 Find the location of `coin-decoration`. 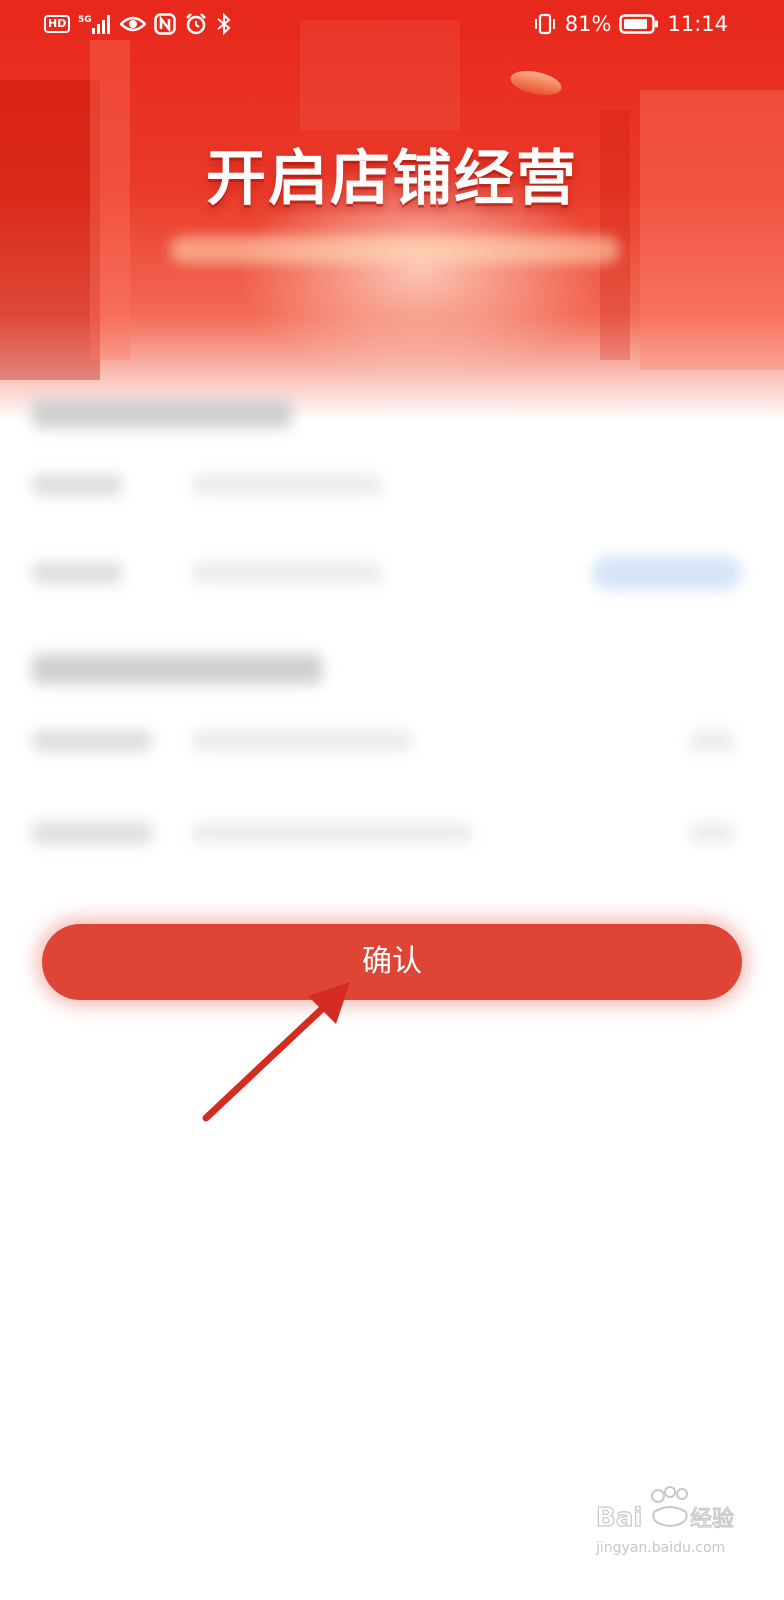

coin-decoration is located at coordinates (536, 83).